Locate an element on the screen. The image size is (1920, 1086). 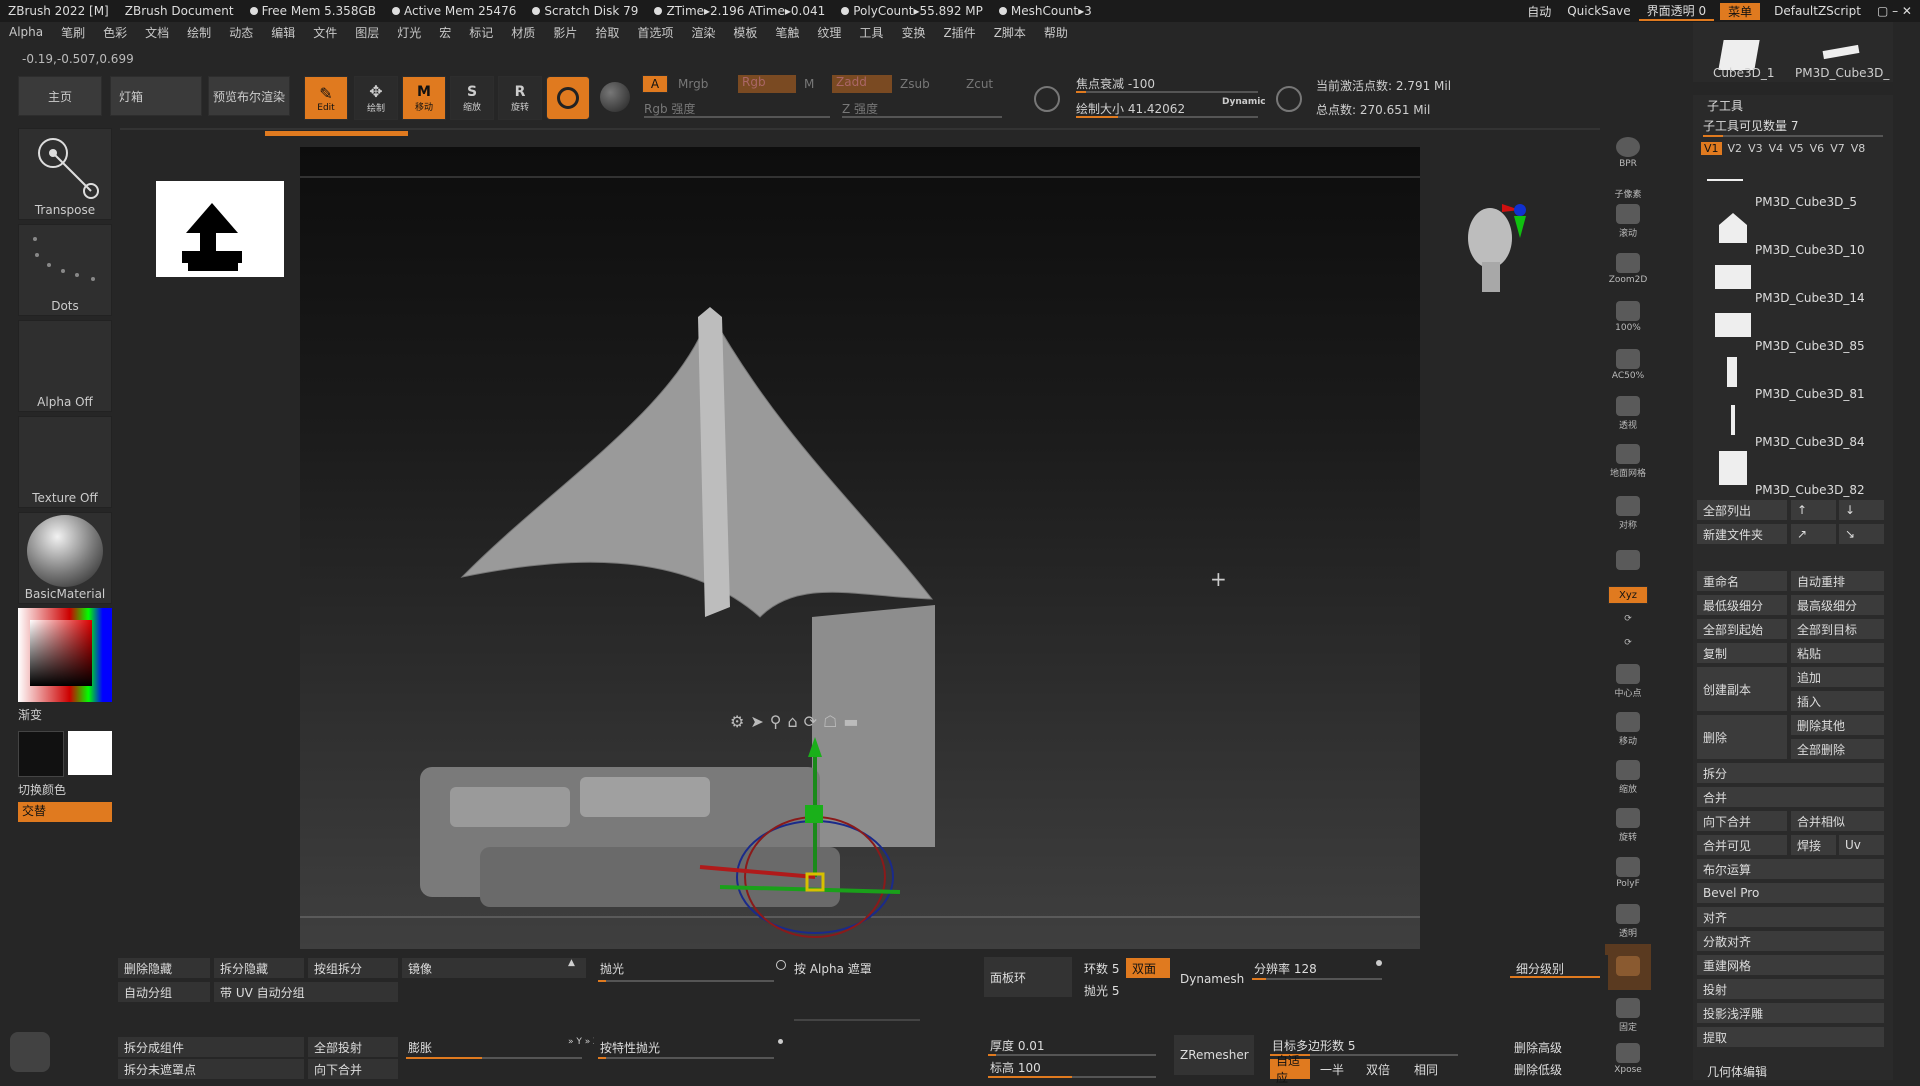
duplicate-button: 创建副本 is located at coordinates (1742, 689).